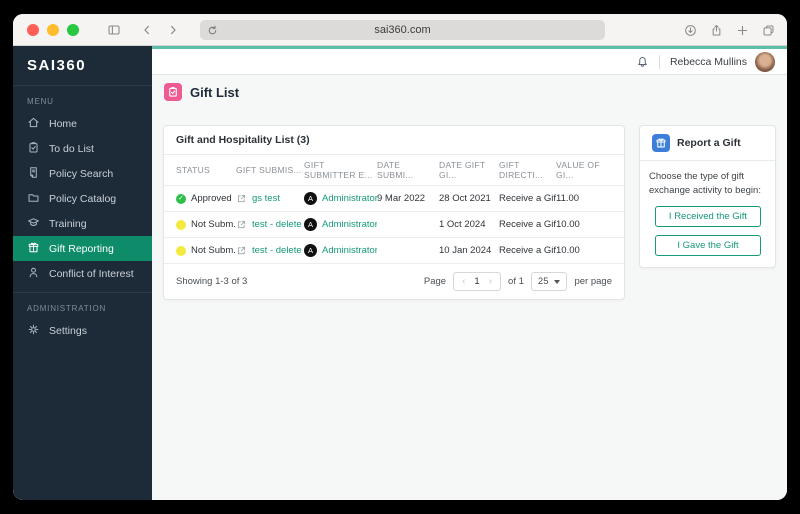 The height and width of the screenshot is (514, 800). Describe the element at coordinates (243, 140) in the screenshot. I see `gift-list-card-title: Gift and Hospitality List (3)` at that location.